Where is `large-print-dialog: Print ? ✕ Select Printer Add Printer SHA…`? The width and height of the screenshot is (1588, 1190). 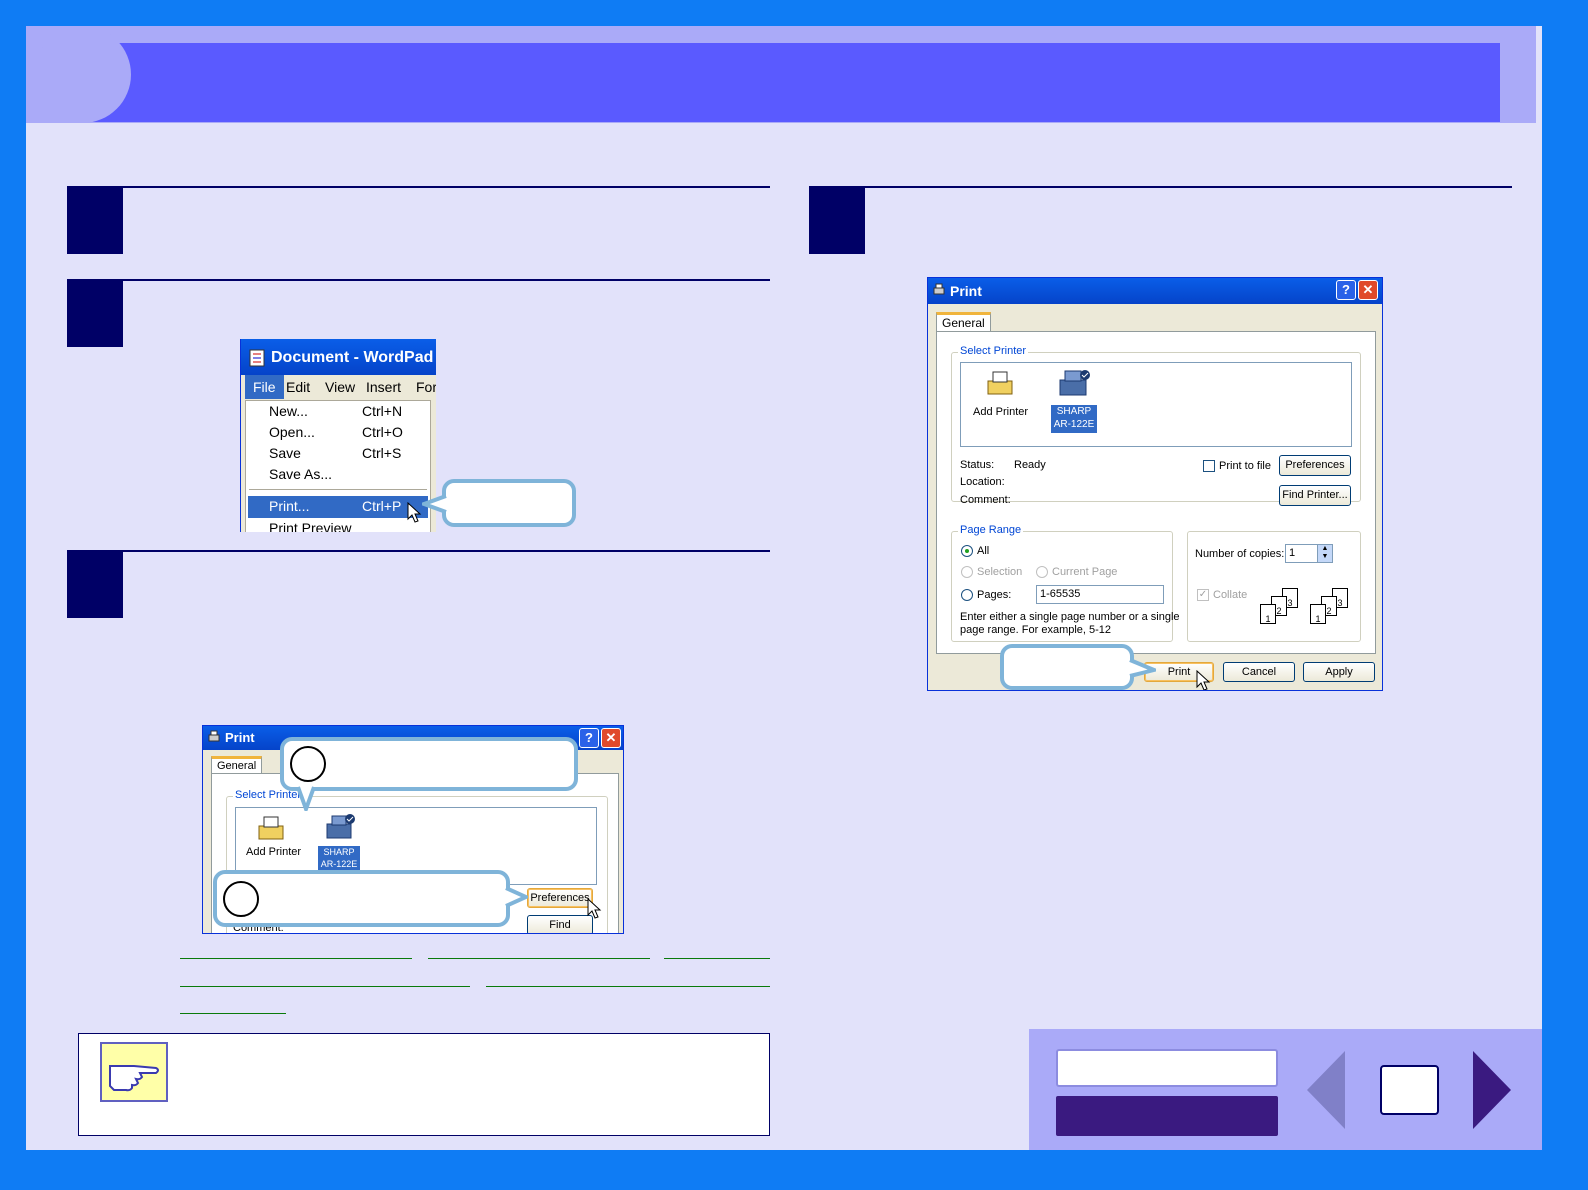
large-print-dialog: Print ? ✕ Select Printer Add Printer SHA… is located at coordinates (1155, 484).